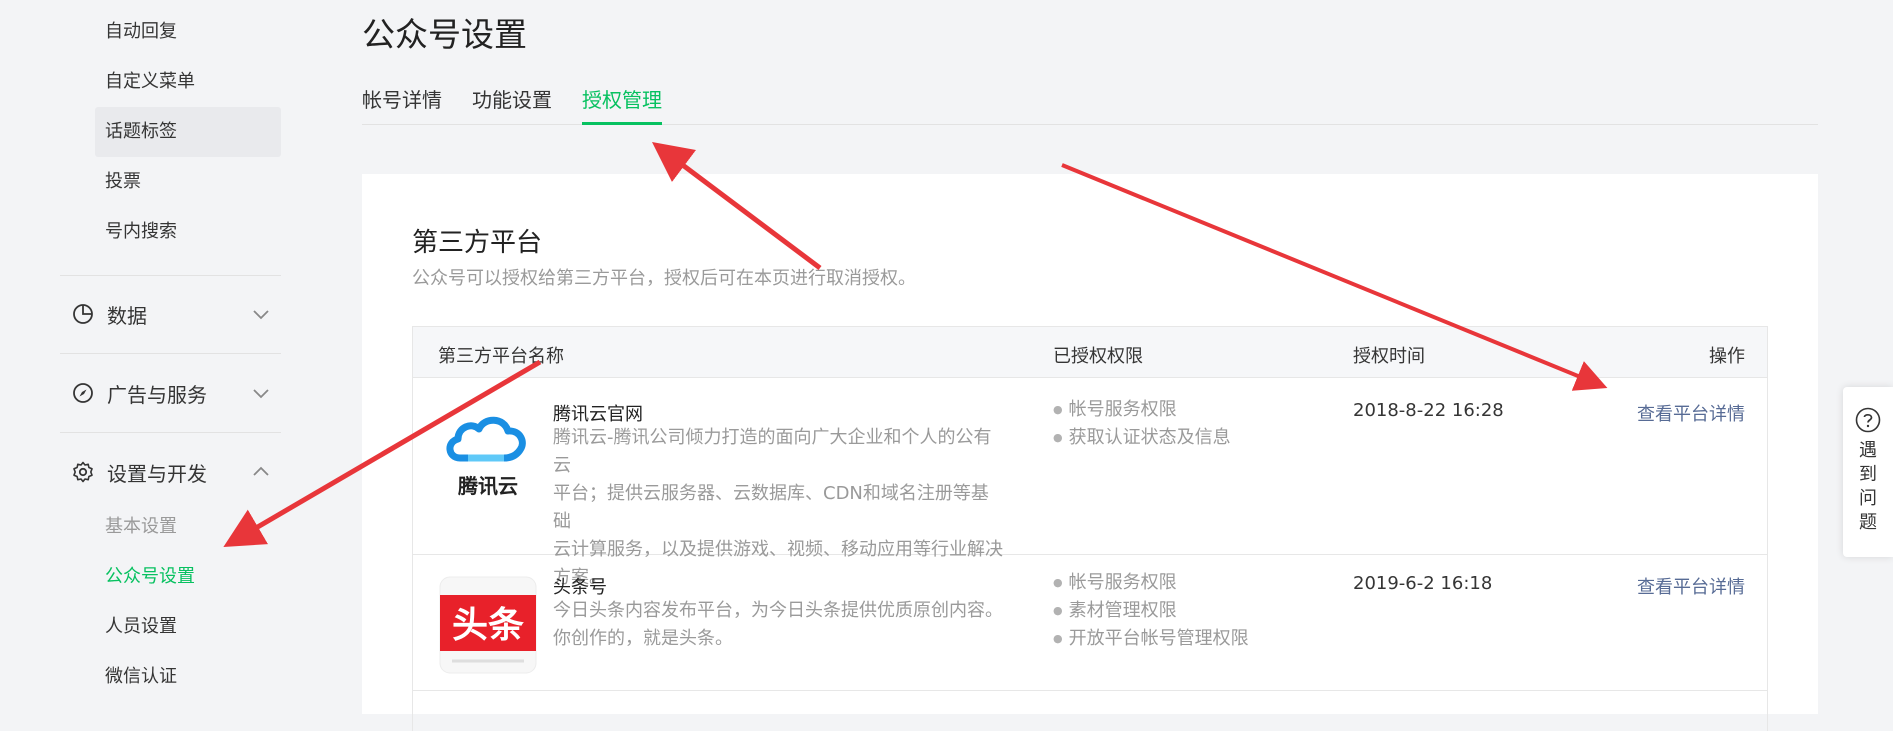  What do you see at coordinates (598, 414) in the screenshot?
I see `platform-name: 腾讯云官网` at bounding box center [598, 414].